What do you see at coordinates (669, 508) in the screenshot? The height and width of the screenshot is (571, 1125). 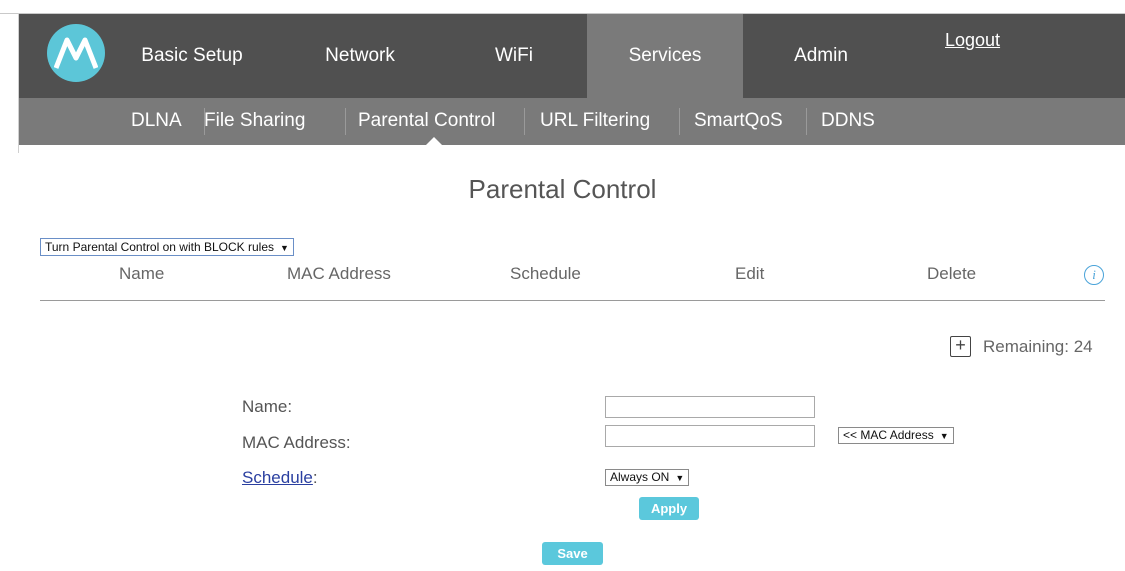 I see `apply-button: Apply` at bounding box center [669, 508].